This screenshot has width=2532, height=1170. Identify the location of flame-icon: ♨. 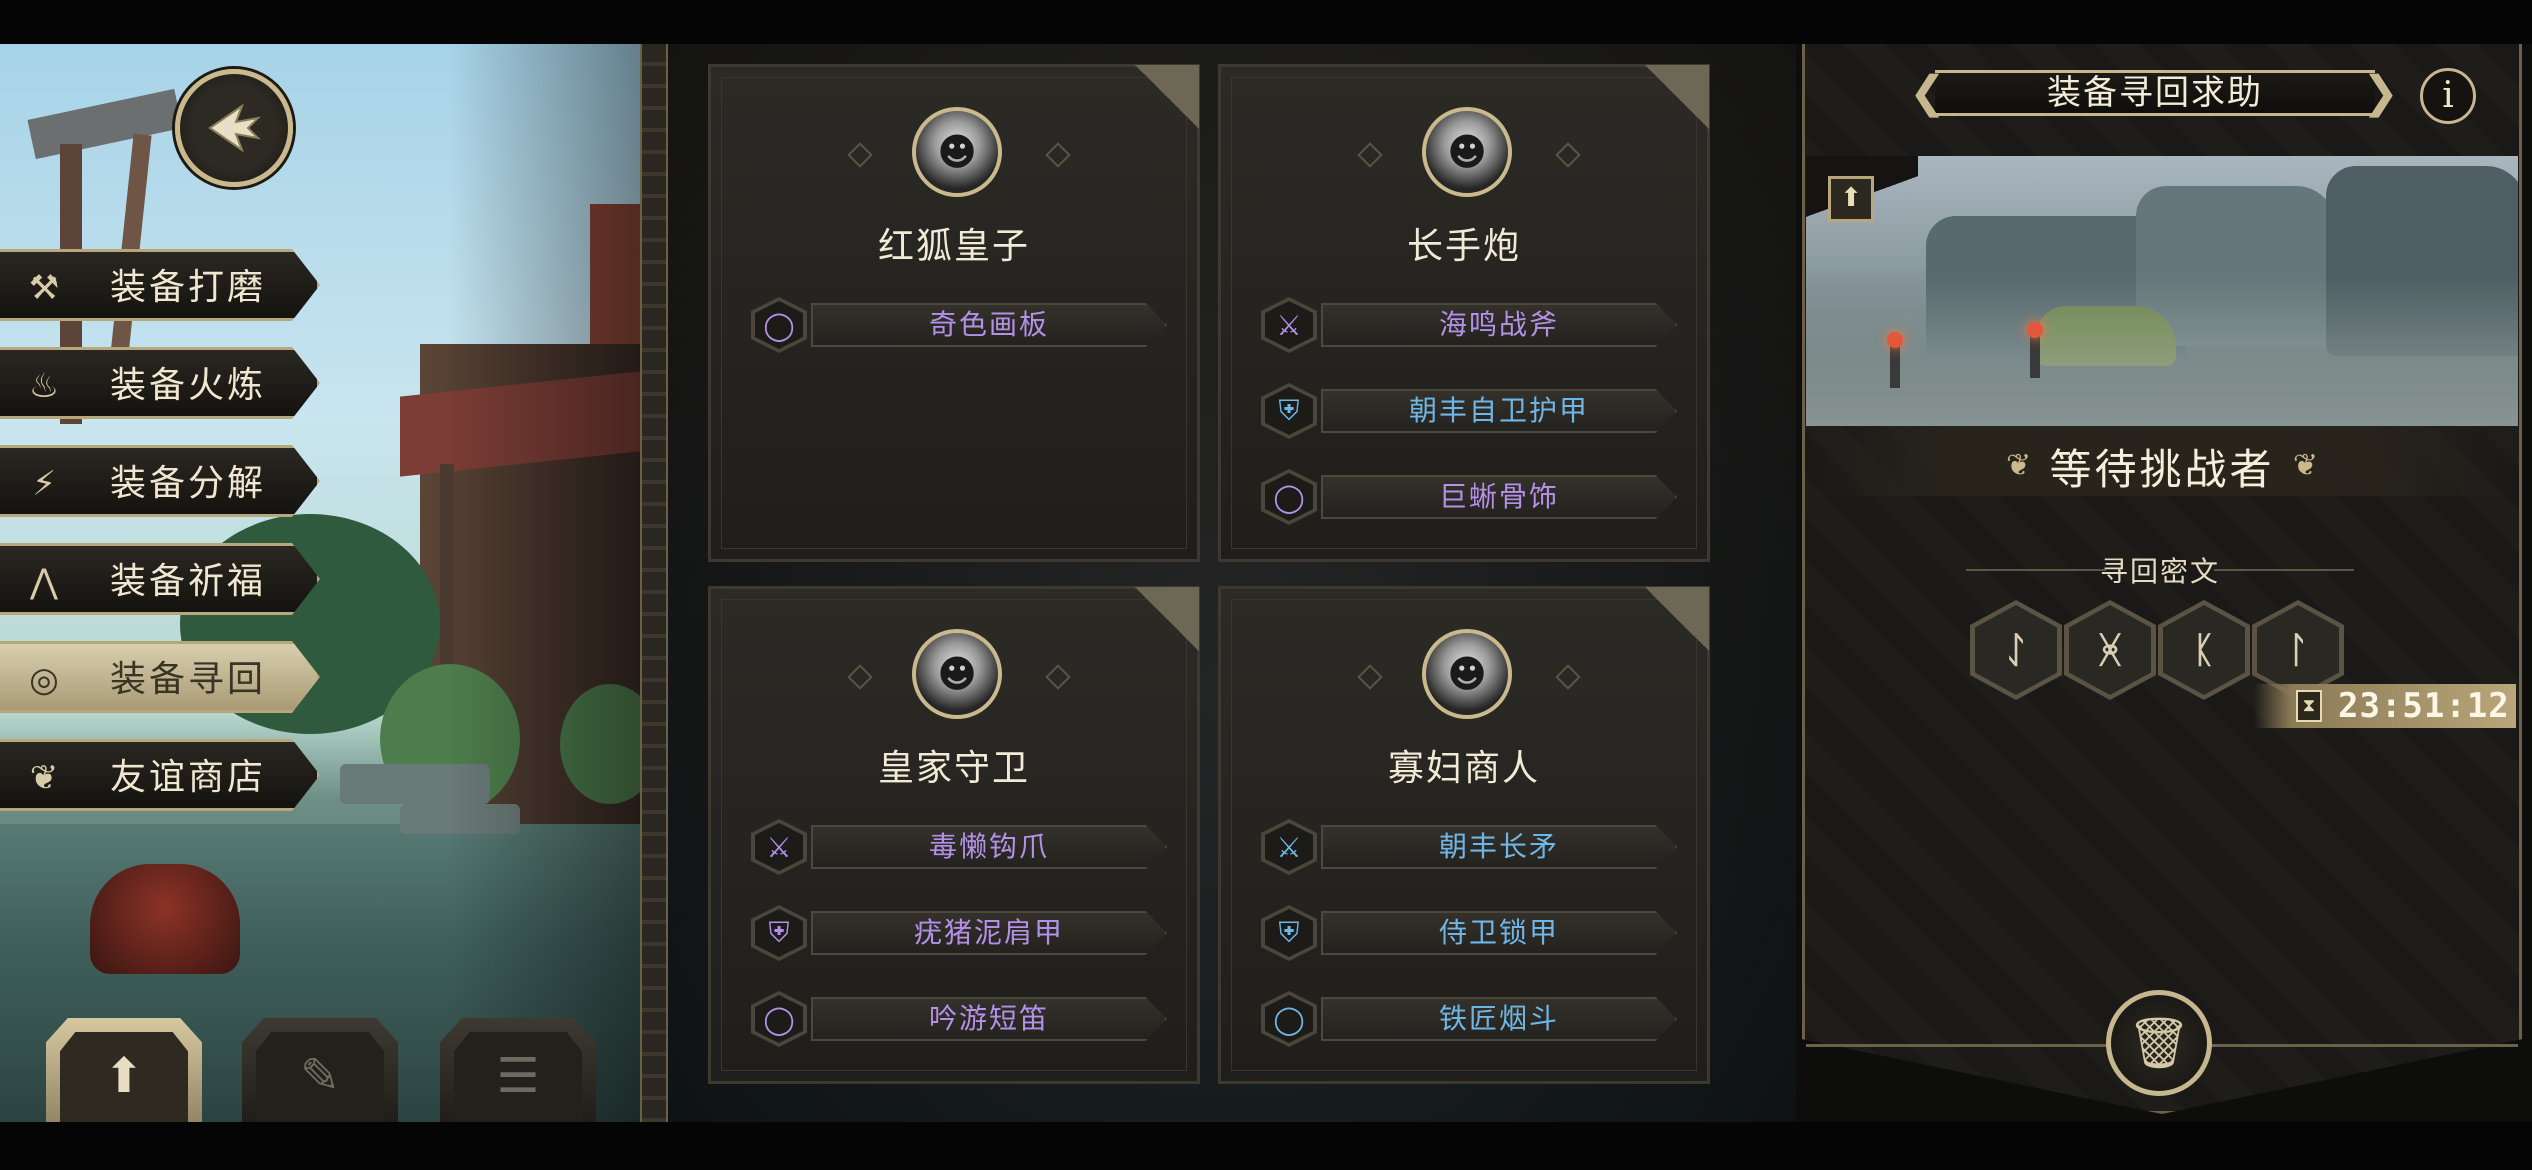
(44, 386).